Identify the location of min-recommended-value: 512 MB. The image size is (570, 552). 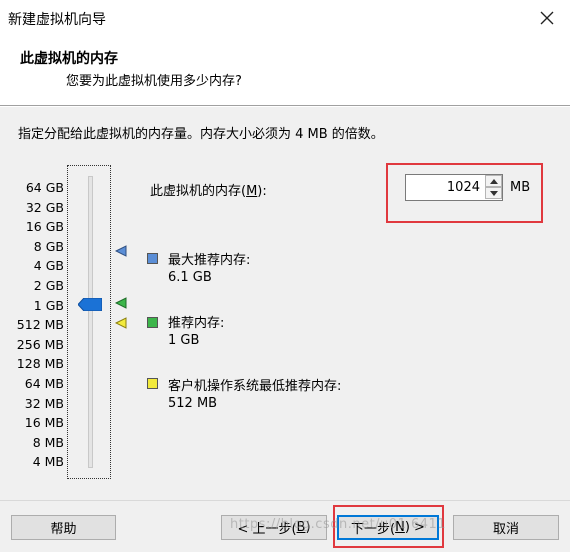
(193, 403).